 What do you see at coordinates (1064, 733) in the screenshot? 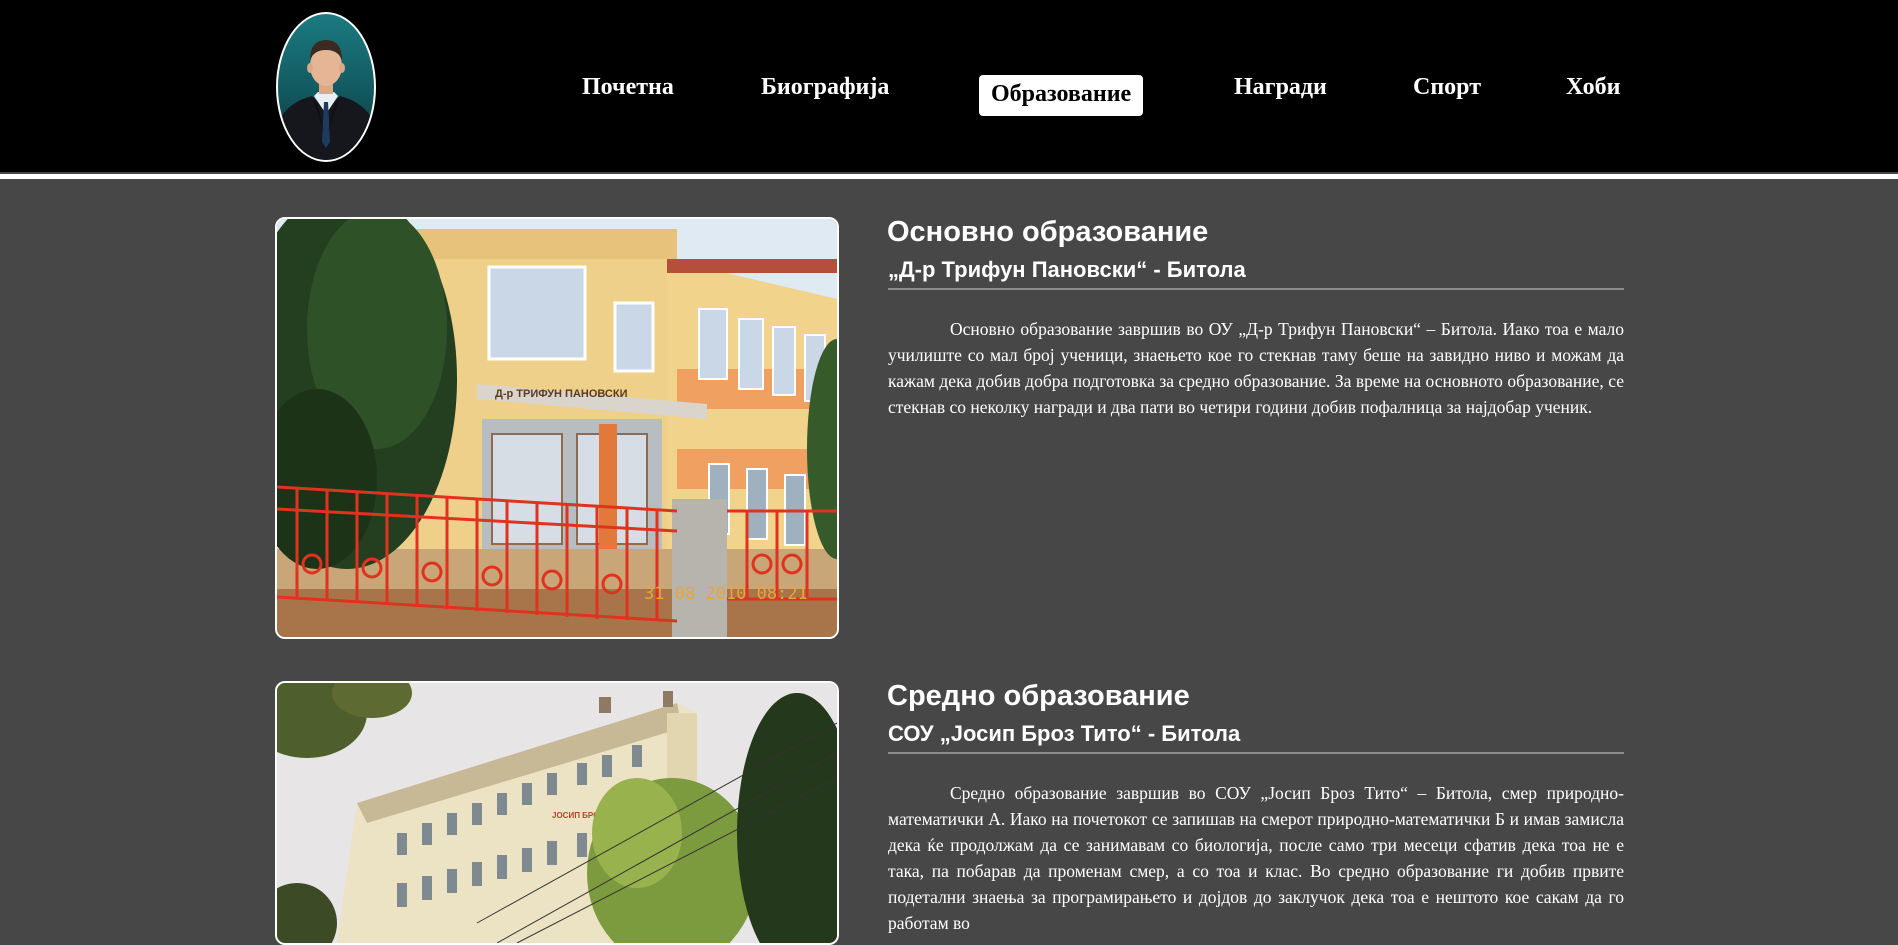
I see `secondary-school-name: СОУ „Јосип Броз Тито“ - Битола` at bounding box center [1064, 733].